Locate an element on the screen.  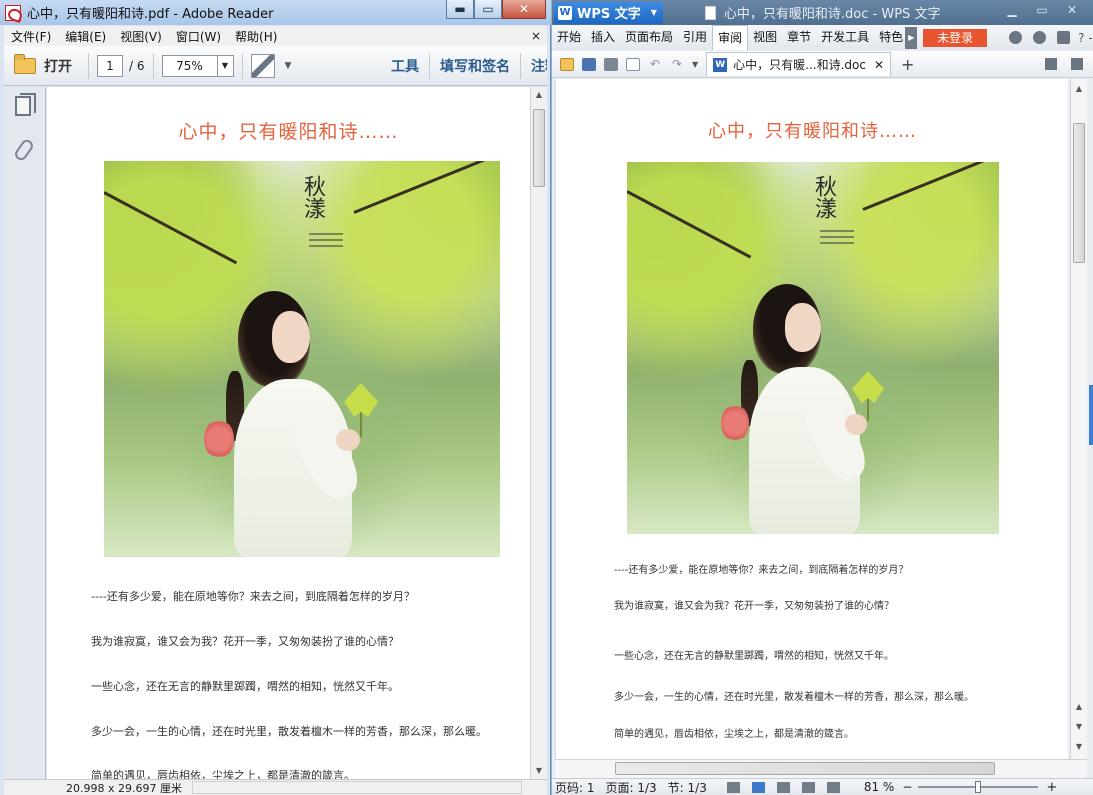
wps-quick-access-toolbar: ↶ ↷ ▼ W 心中，只有暖...和诗.doc ✕ + is located at coordinates (822, 64).